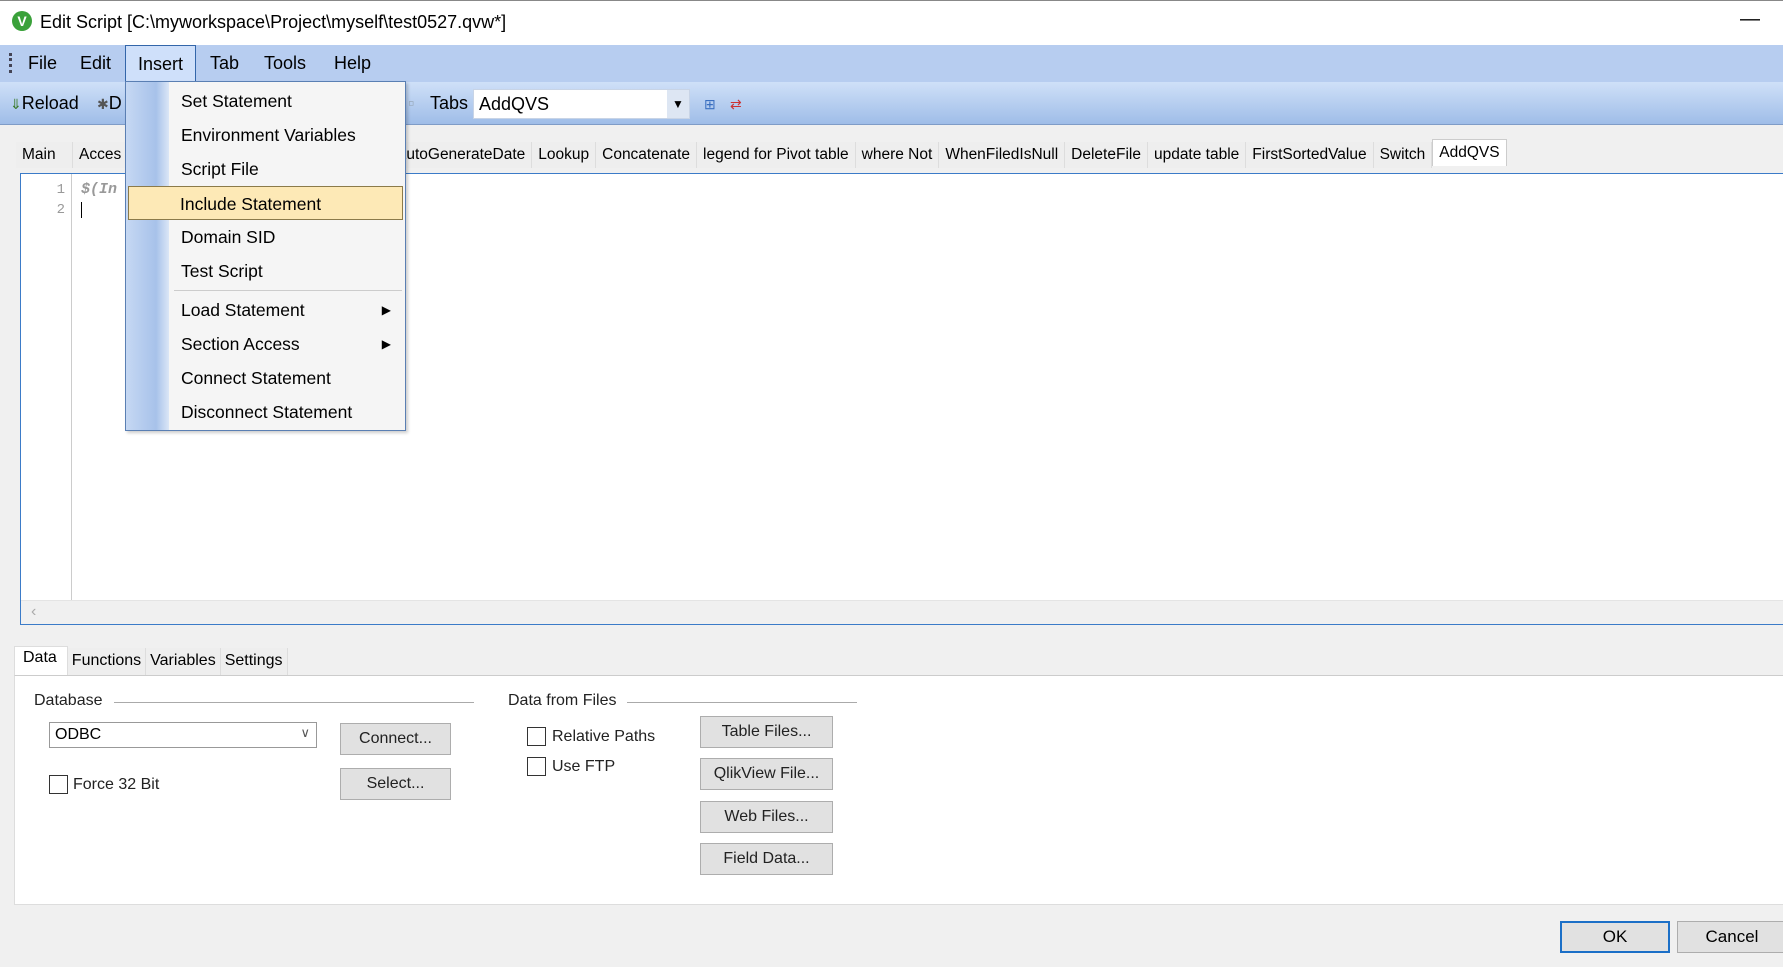 The image size is (1783, 967). Describe the element at coordinates (265, 101) in the screenshot. I see `menu-item-set-statement: Set Statement` at that location.